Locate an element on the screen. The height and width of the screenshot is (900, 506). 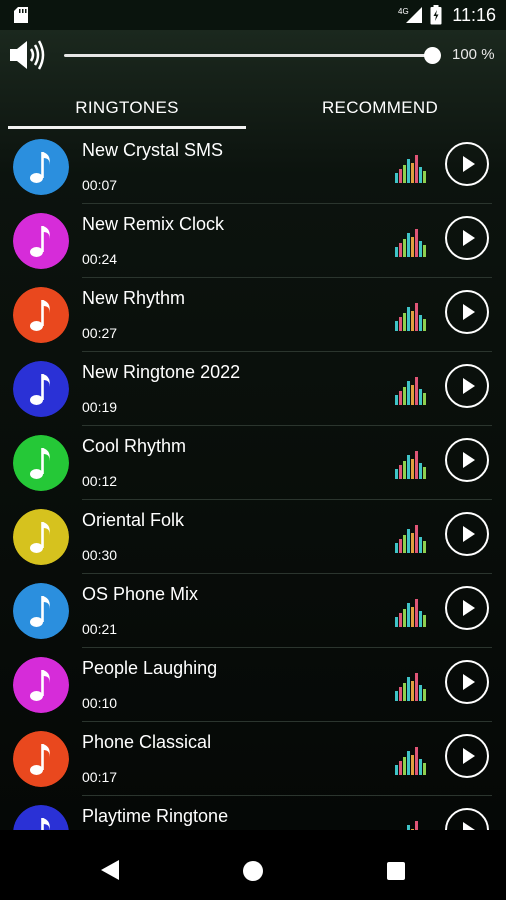
list-item: New Crystal SMS 00:07 is located at coordinates (253, 167).